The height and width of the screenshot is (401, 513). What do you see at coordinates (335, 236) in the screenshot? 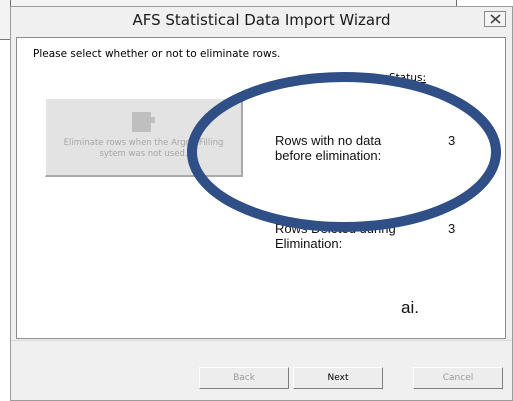
I see `rows-deleted-label: Rows Deleted during Elimination:` at bounding box center [335, 236].